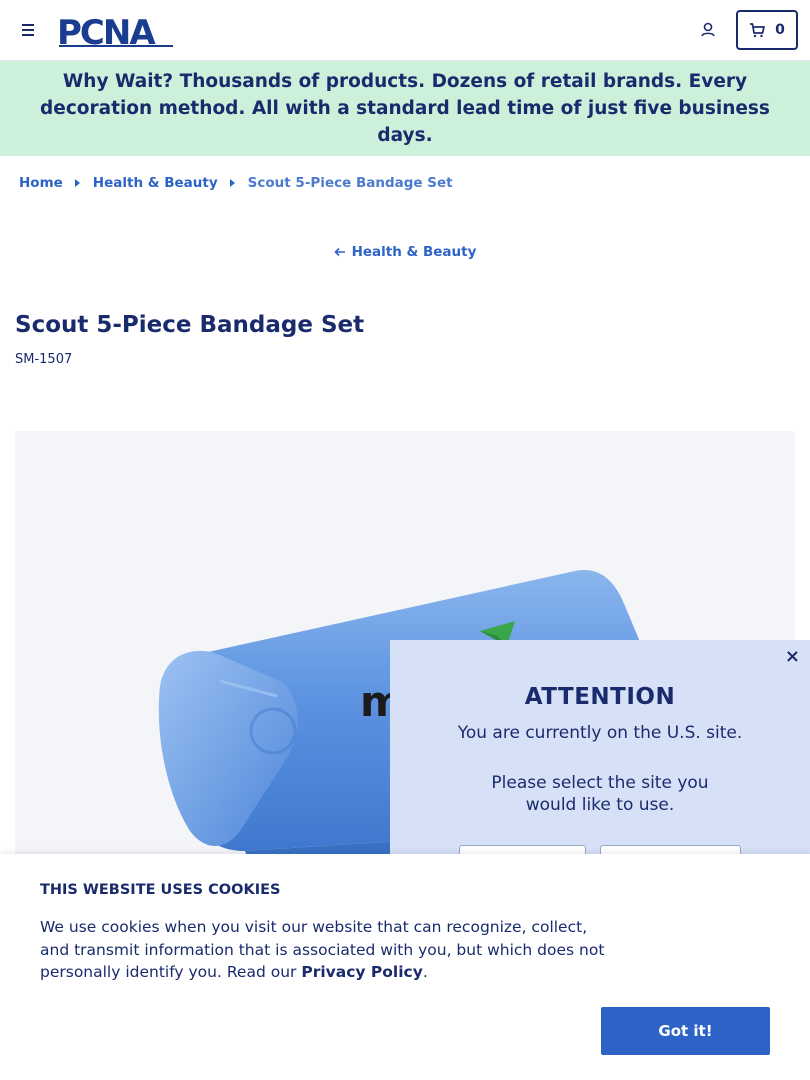  I want to click on cookie-period: ., so click(425, 972).